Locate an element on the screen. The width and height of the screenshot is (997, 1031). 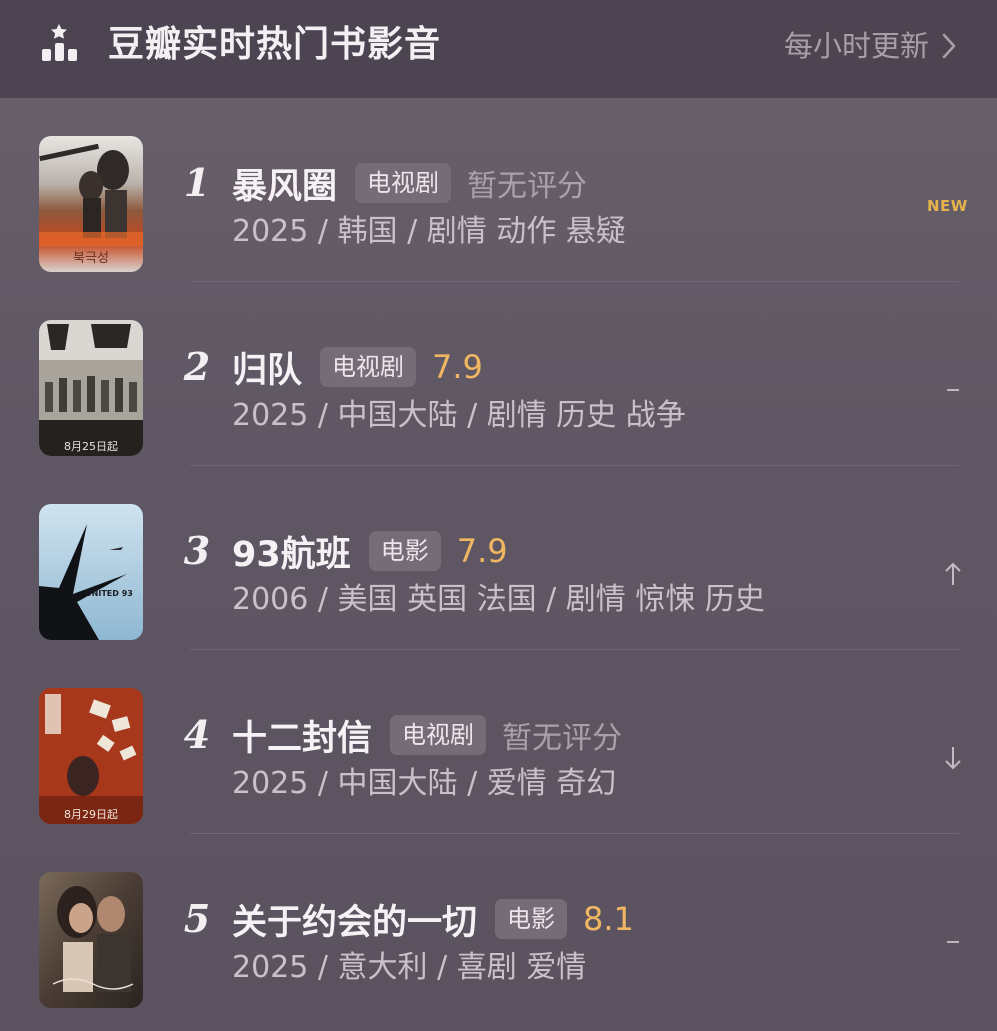
rating-score: 8.1 is located at coordinates (608, 919).